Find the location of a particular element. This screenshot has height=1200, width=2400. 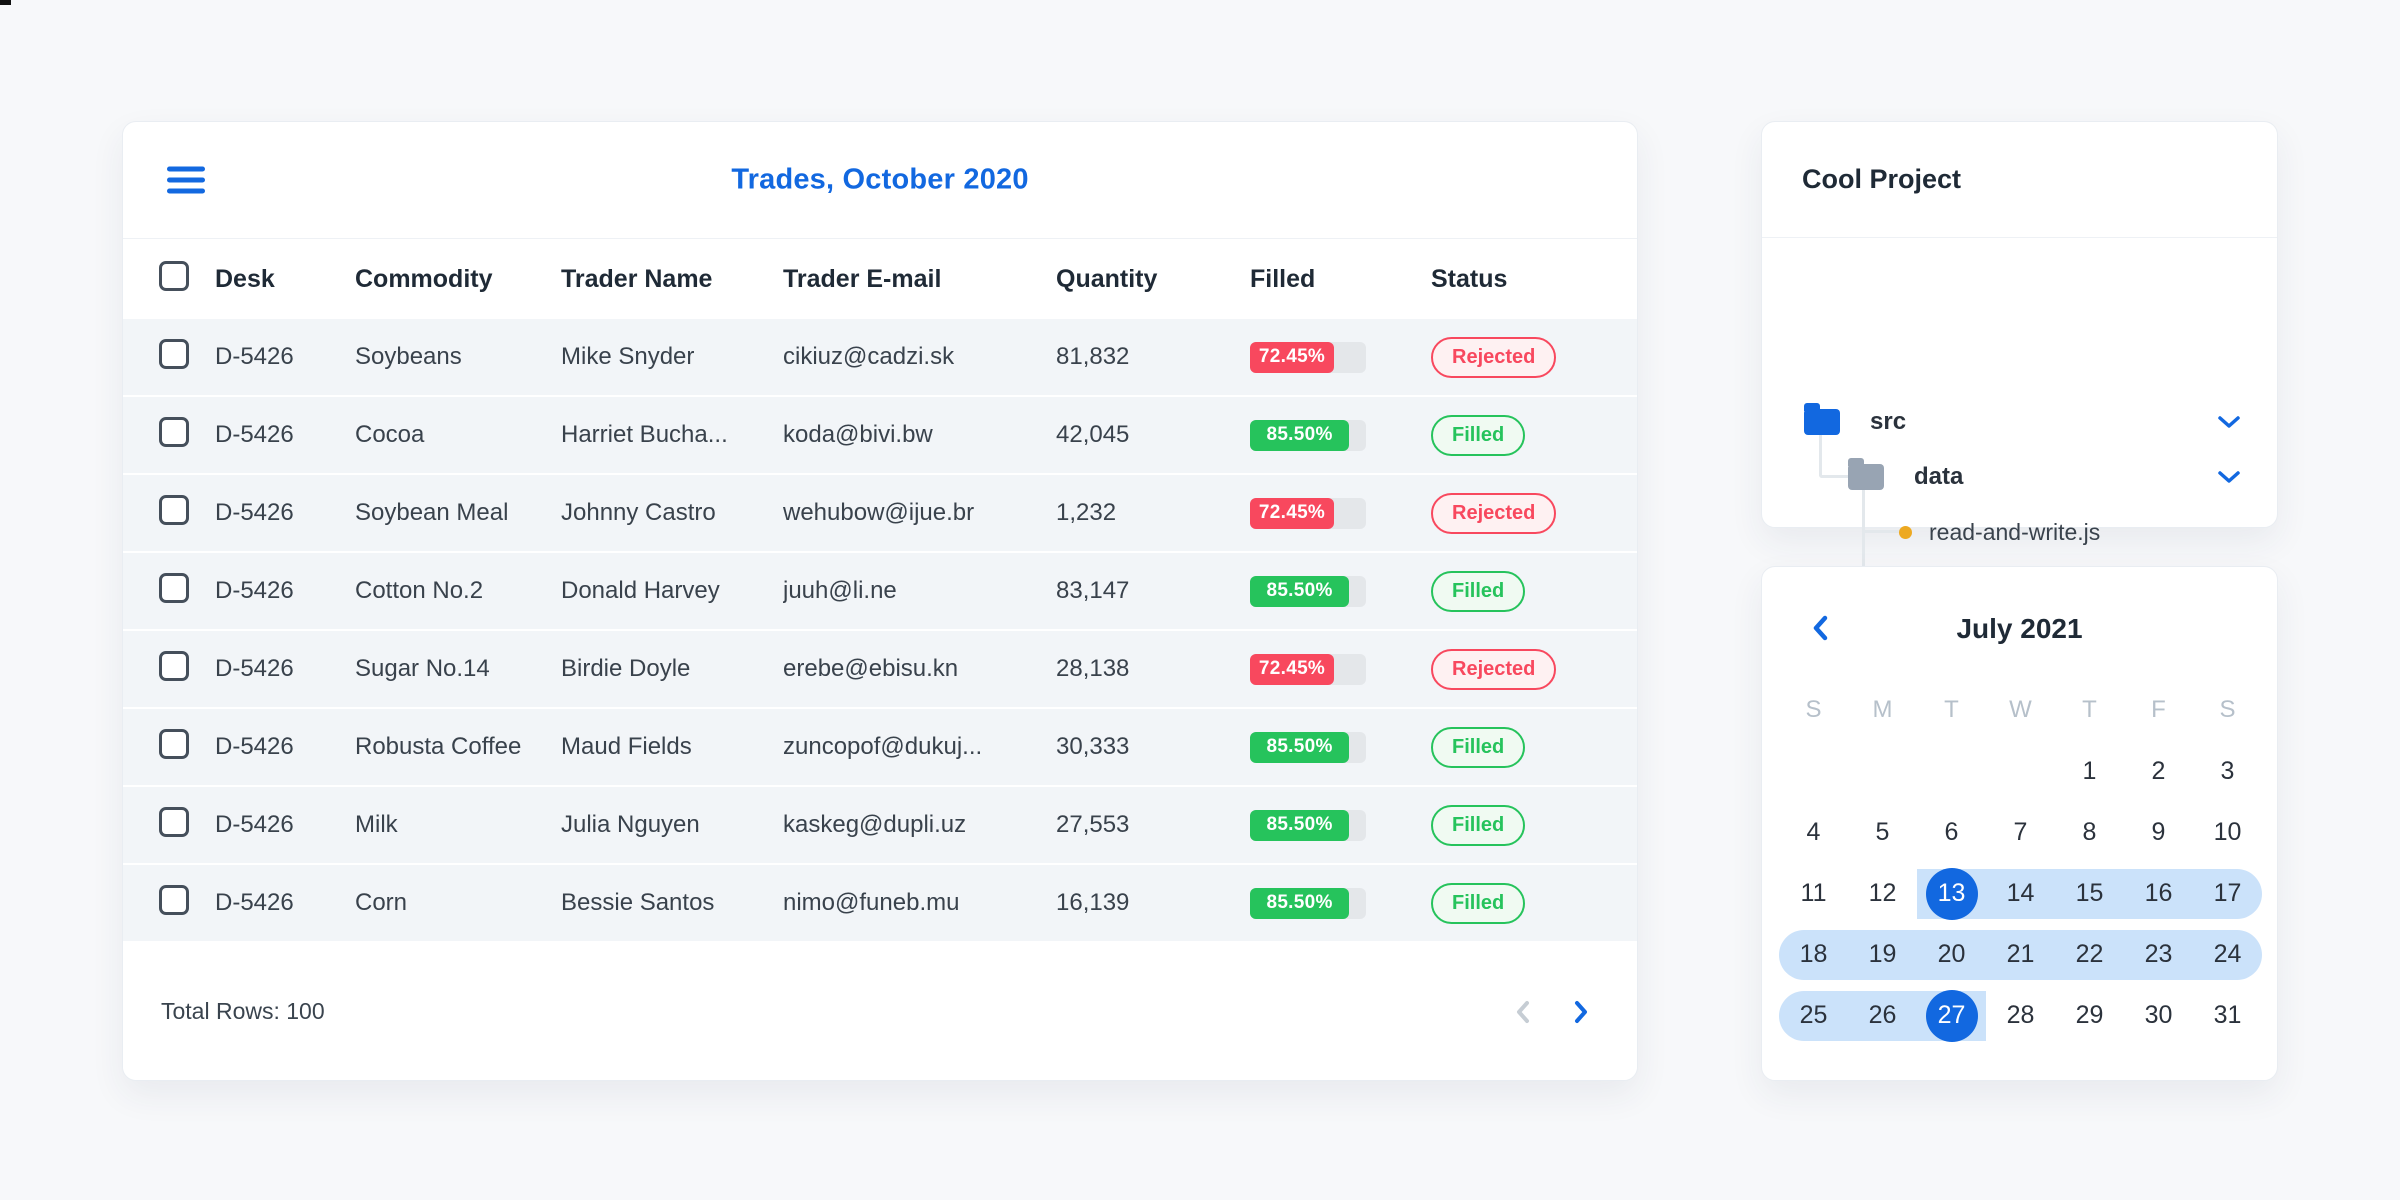

project-title: Cool Project is located at coordinates (1882, 179).